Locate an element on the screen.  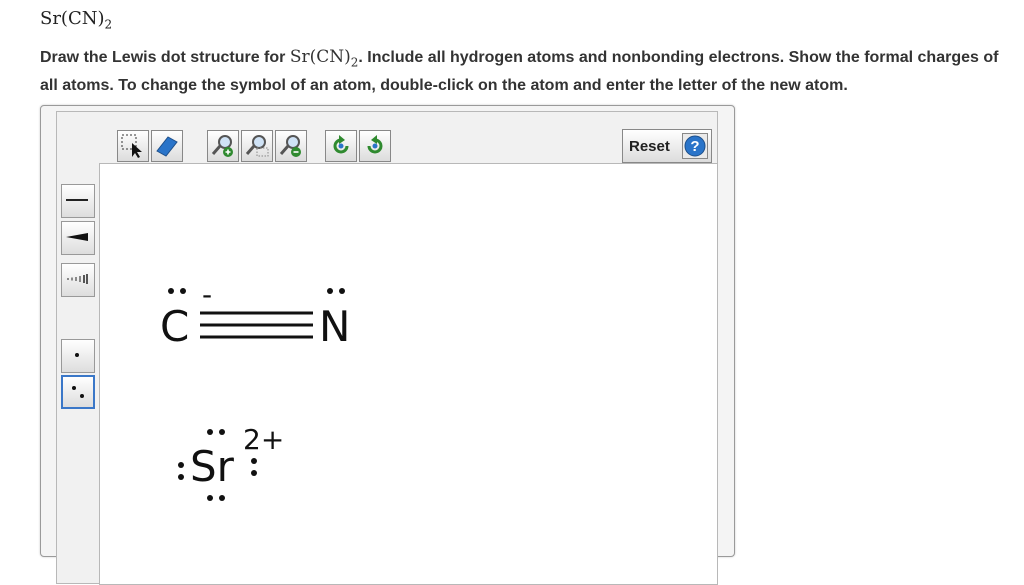
single-bond-button is located at coordinates (78, 201).